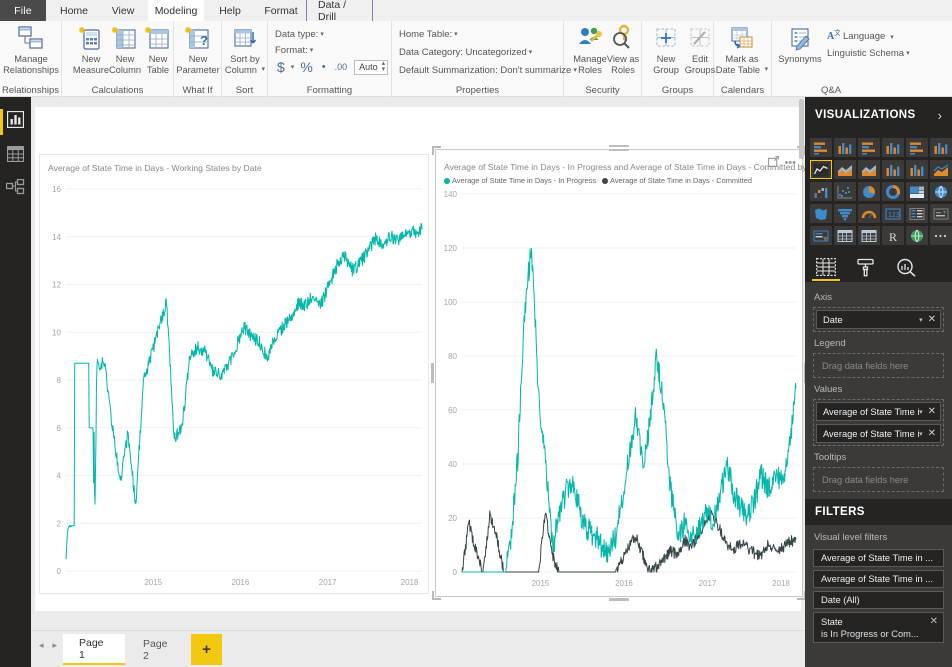  What do you see at coordinates (821, 213) in the screenshot?
I see `viz-type-filled-map` at bounding box center [821, 213].